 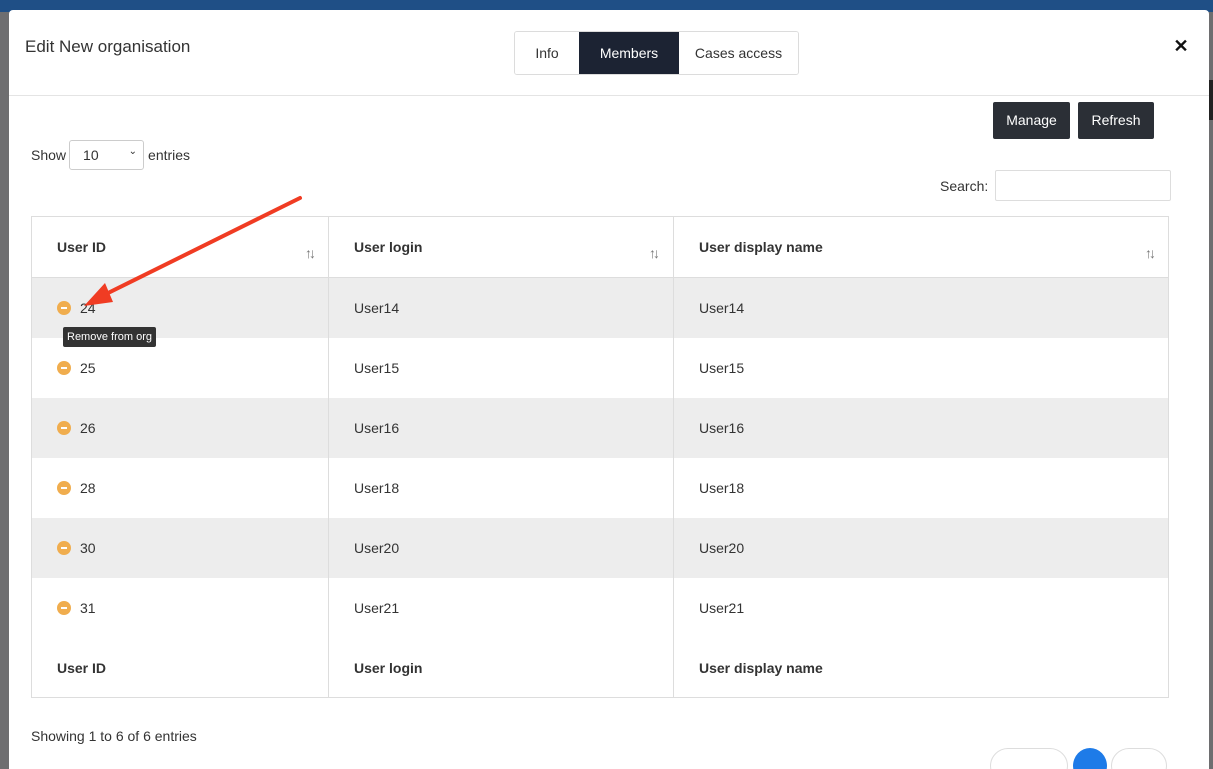 What do you see at coordinates (388, 668) in the screenshot?
I see `footer-user-login: User login` at bounding box center [388, 668].